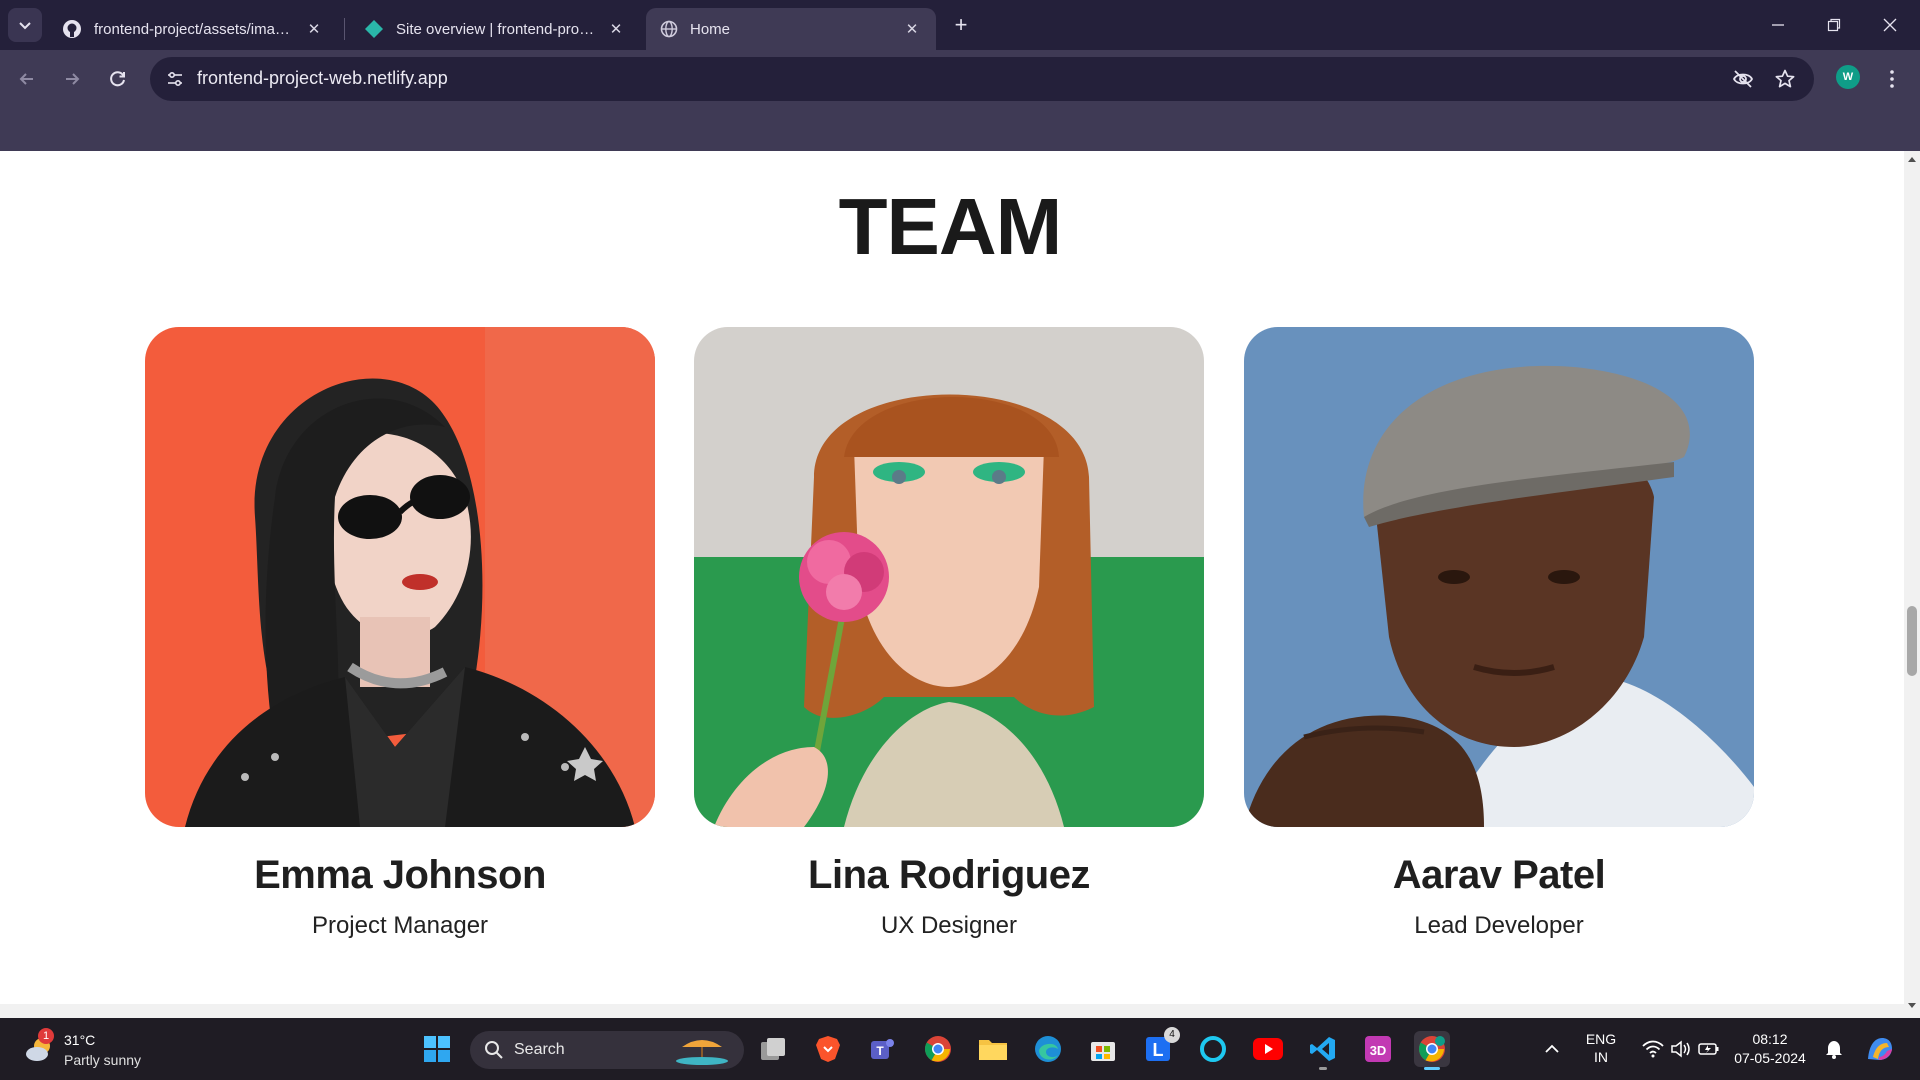  I want to click on restore-button, so click(1834, 25).